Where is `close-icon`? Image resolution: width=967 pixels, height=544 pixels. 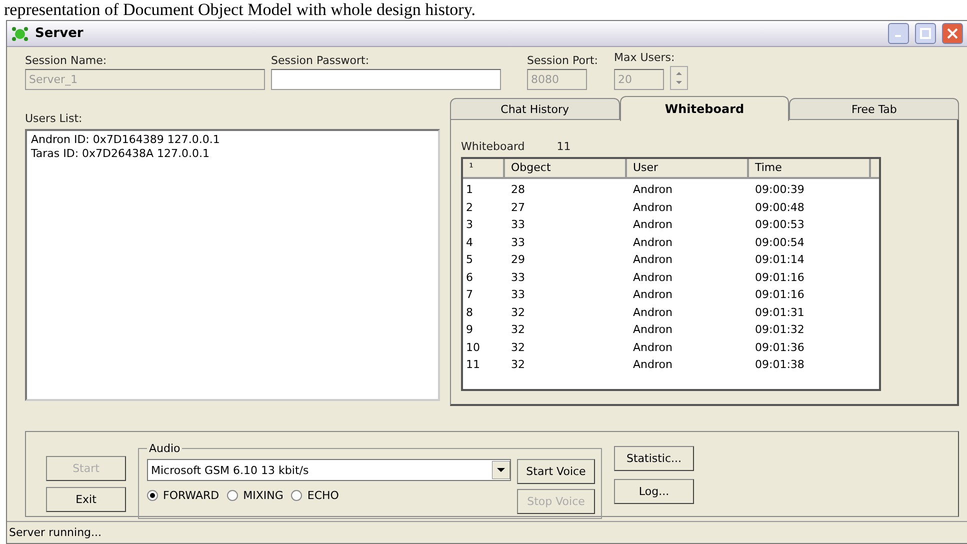 close-icon is located at coordinates (952, 33).